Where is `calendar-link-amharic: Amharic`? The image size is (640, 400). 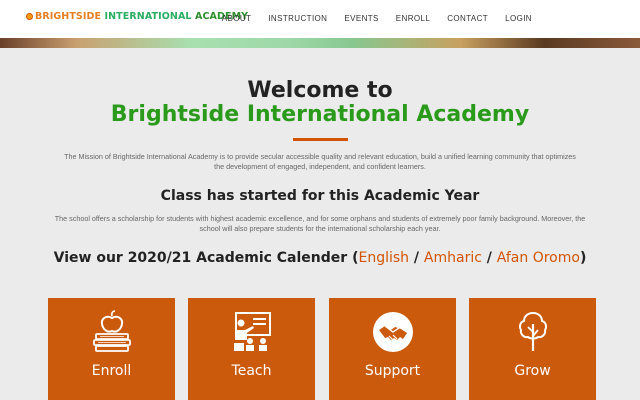
calendar-link-amharic: Amharic is located at coordinates (453, 258).